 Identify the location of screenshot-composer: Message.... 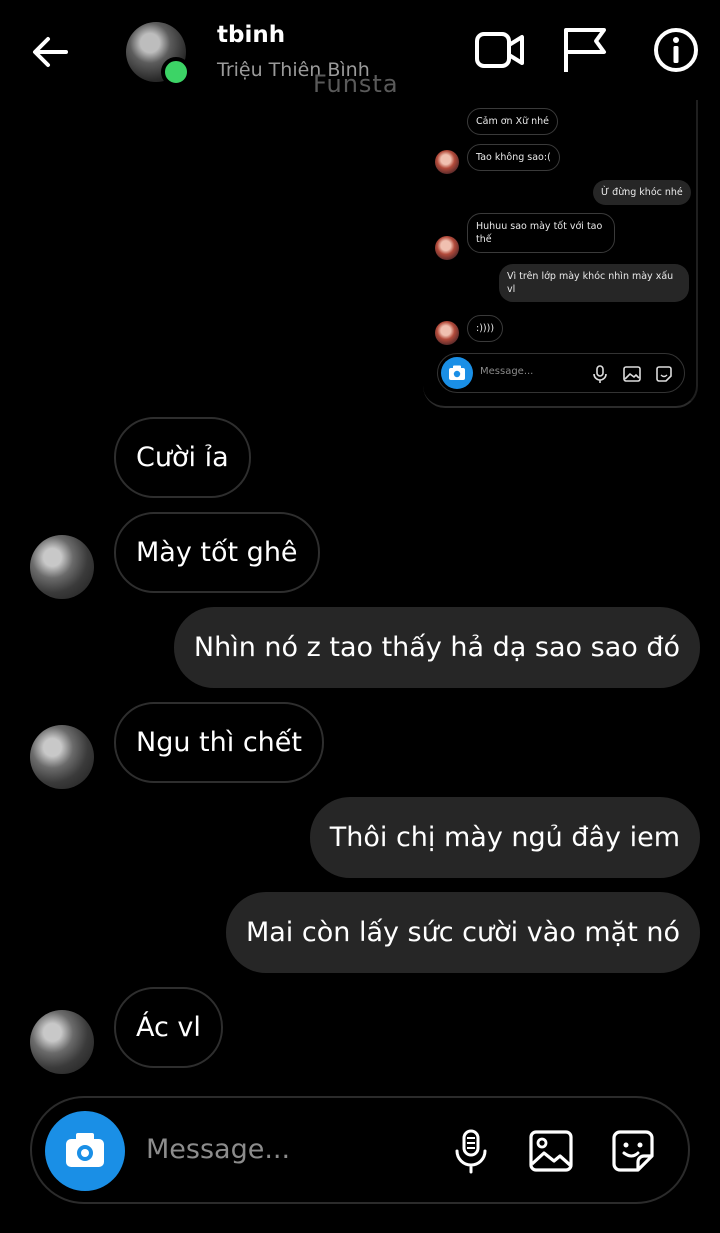
(561, 373).